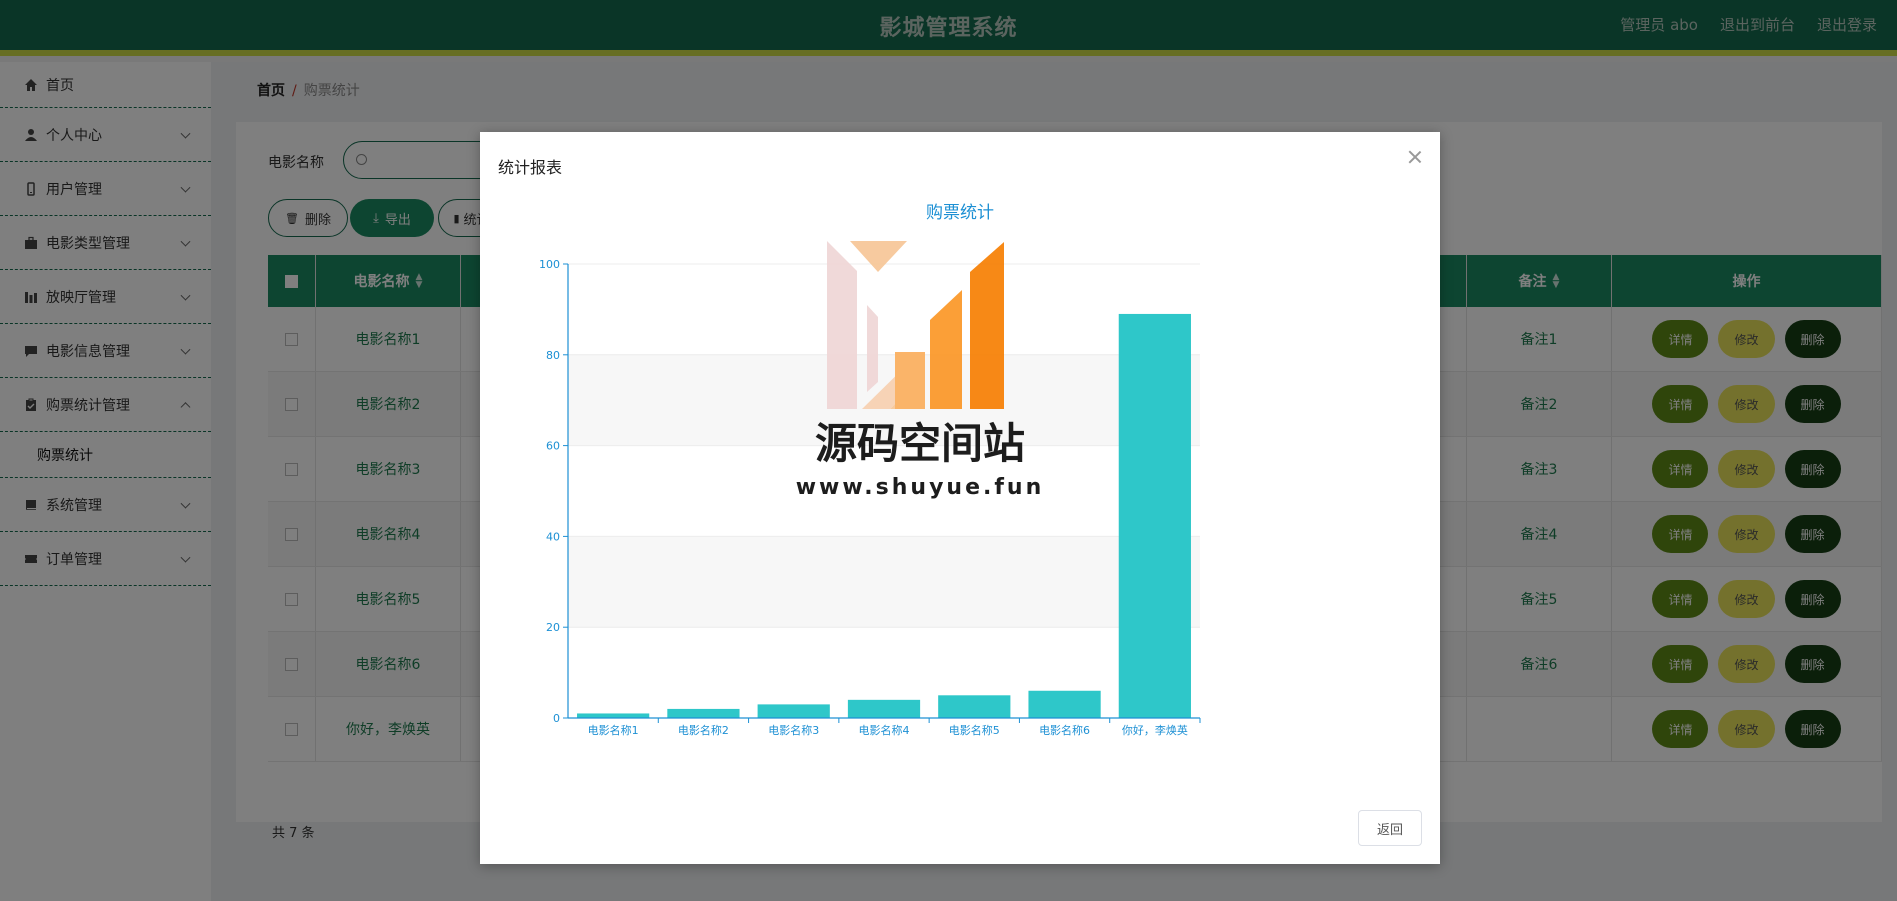 The height and width of the screenshot is (901, 1897). Describe the element at coordinates (553, 536) in the screenshot. I see `y-tick-label: 40` at that location.